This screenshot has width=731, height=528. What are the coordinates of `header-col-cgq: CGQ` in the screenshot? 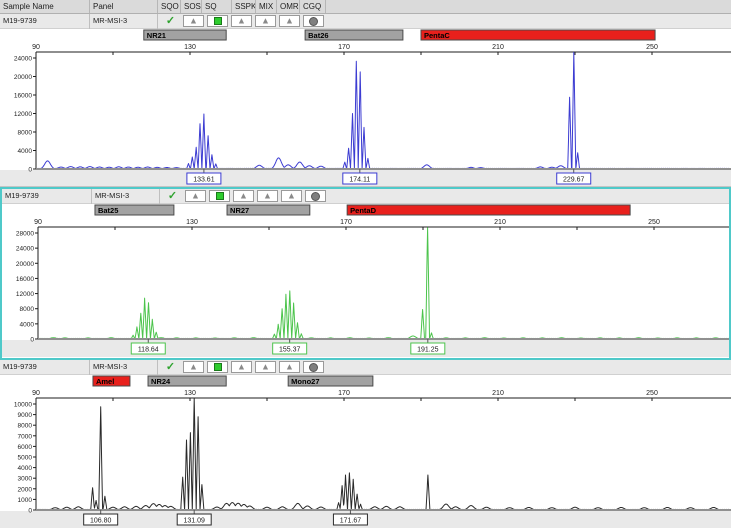 It's located at (313, 6).